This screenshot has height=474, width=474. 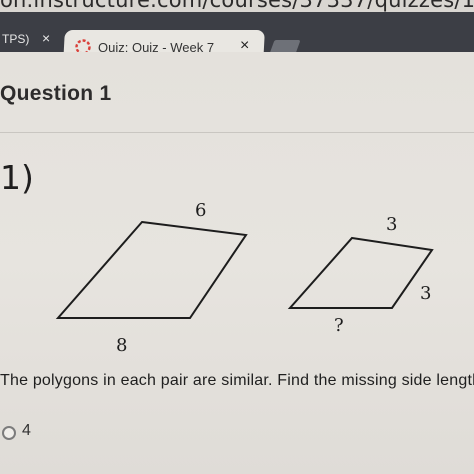 What do you see at coordinates (360, 272) in the screenshot?
I see `right-parallelogram` at bounding box center [360, 272].